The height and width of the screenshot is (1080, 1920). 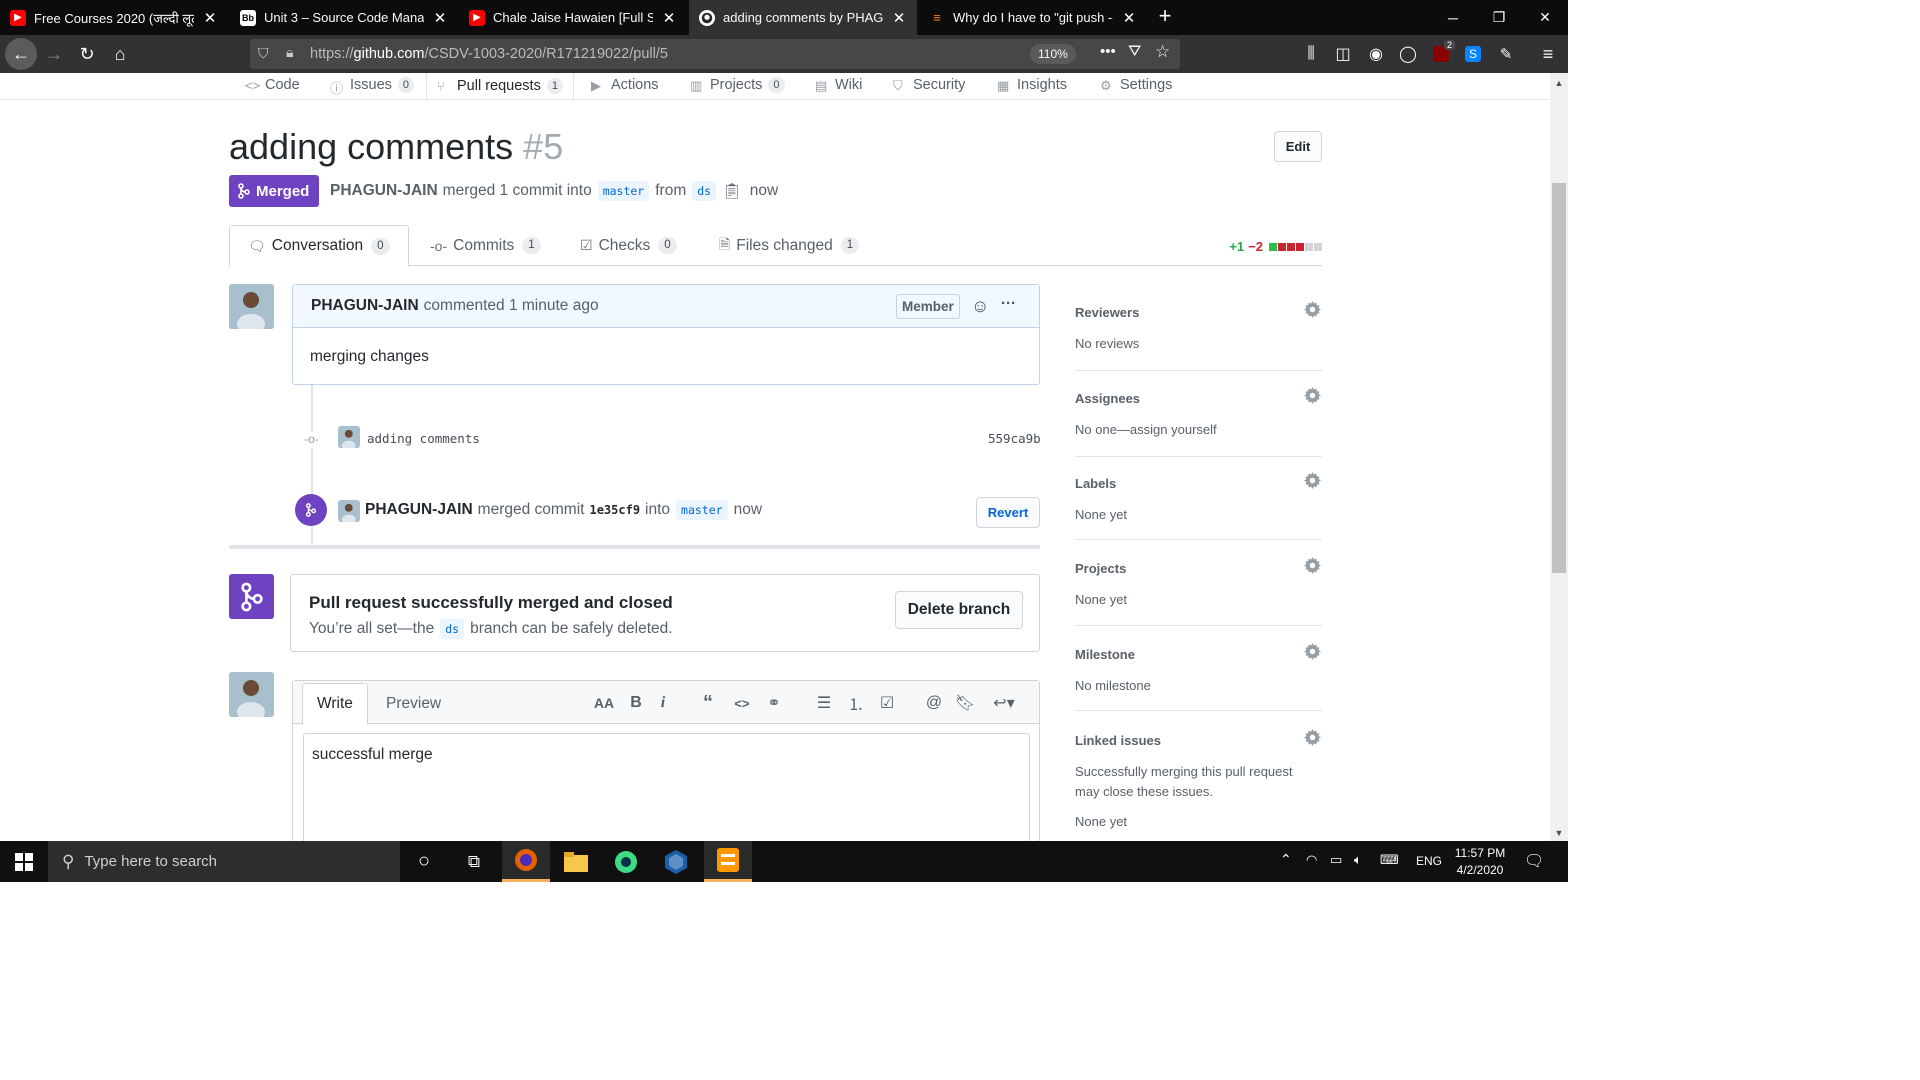 What do you see at coordinates (289, 52) in the screenshot?
I see `lock-icon: 🔒︎` at bounding box center [289, 52].